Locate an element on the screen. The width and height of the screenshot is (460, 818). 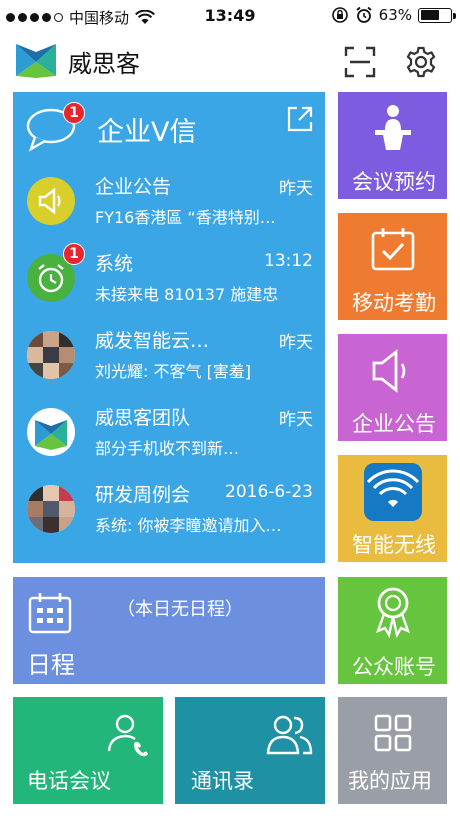
schedule-label: 日程 is located at coordinates (51, 665).